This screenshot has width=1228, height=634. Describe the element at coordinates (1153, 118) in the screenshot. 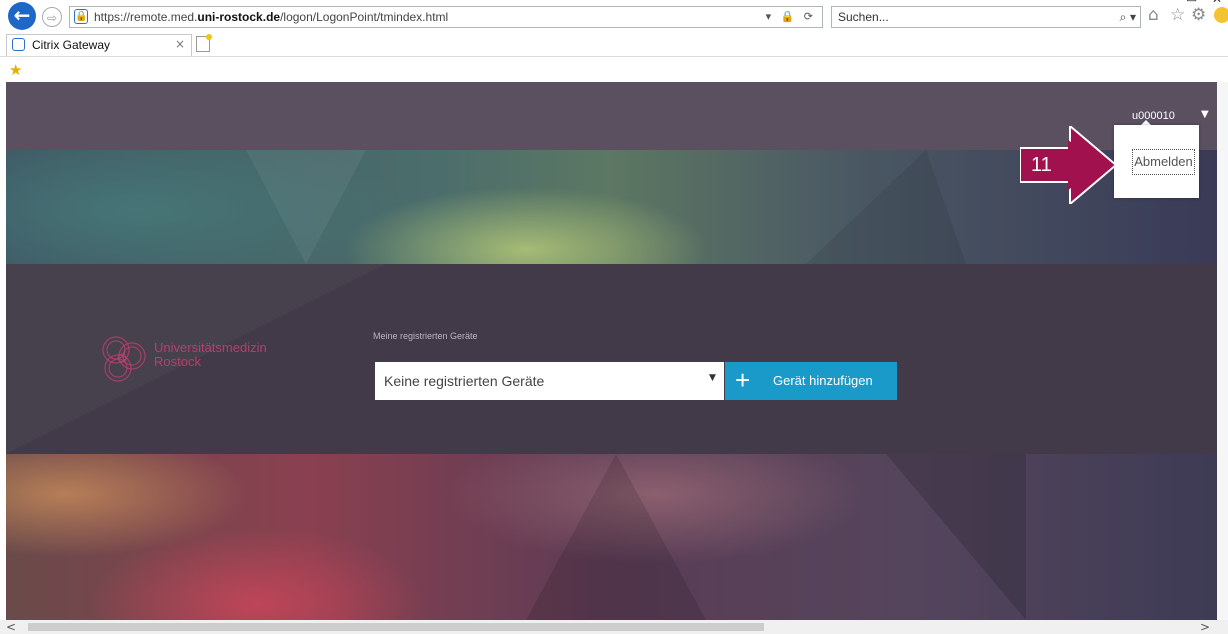

I see `user-menu-toggle: u000010` at that location.